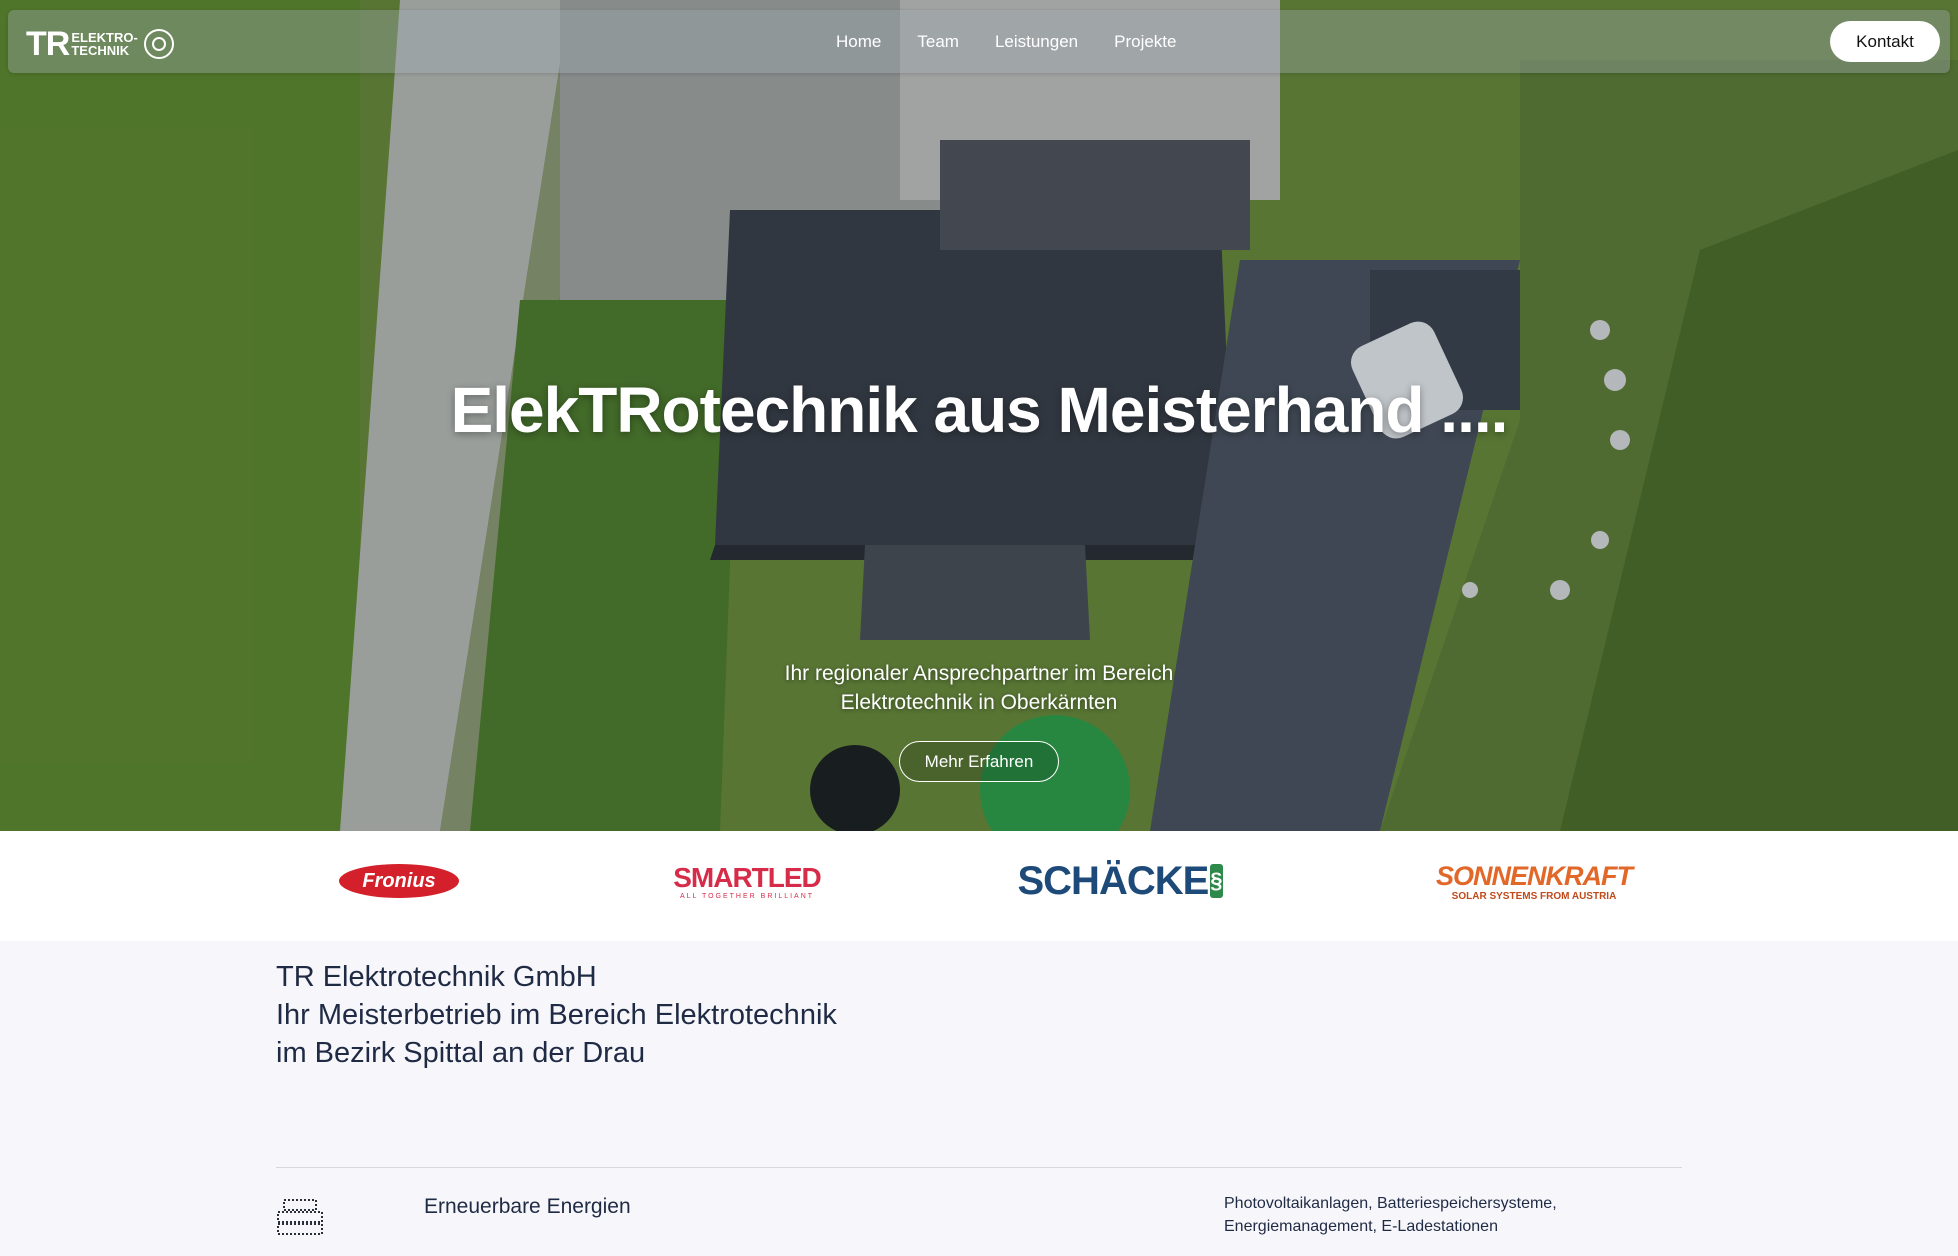 The height and width of the screenshot is (1256, 1958). Describe the element at coordinates (1036, 42) in the screenshot. I see `nav-link-leistungen: Leistungen` at that location.